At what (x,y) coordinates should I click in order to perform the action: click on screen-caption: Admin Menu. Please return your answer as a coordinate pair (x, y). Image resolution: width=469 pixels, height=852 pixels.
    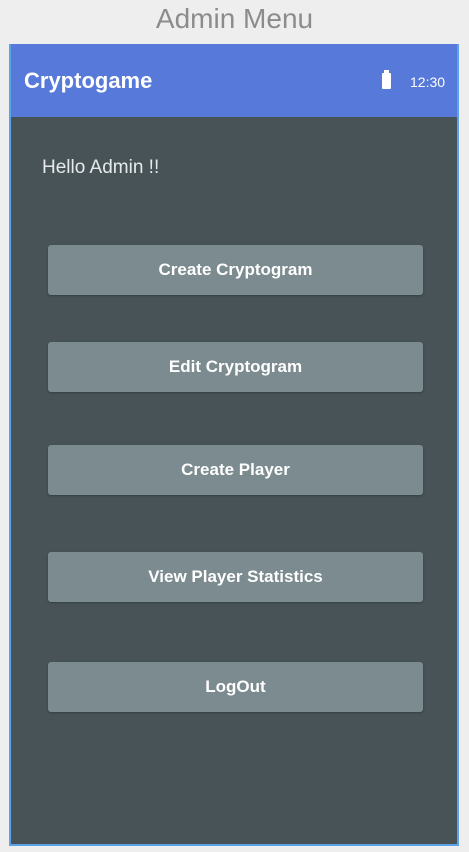
    Looking at the image, I should click on (234, 18).